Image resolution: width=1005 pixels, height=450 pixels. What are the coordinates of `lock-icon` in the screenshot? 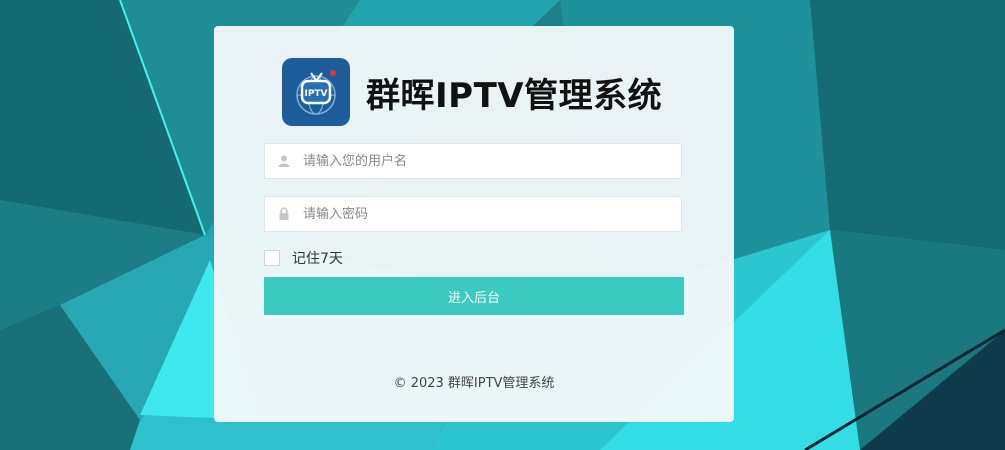 It's located at (284, 213).